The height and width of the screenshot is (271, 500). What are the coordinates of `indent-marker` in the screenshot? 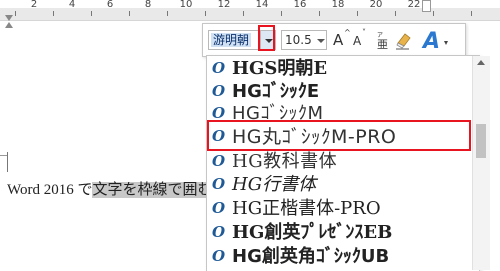 It's located at (9, 22).